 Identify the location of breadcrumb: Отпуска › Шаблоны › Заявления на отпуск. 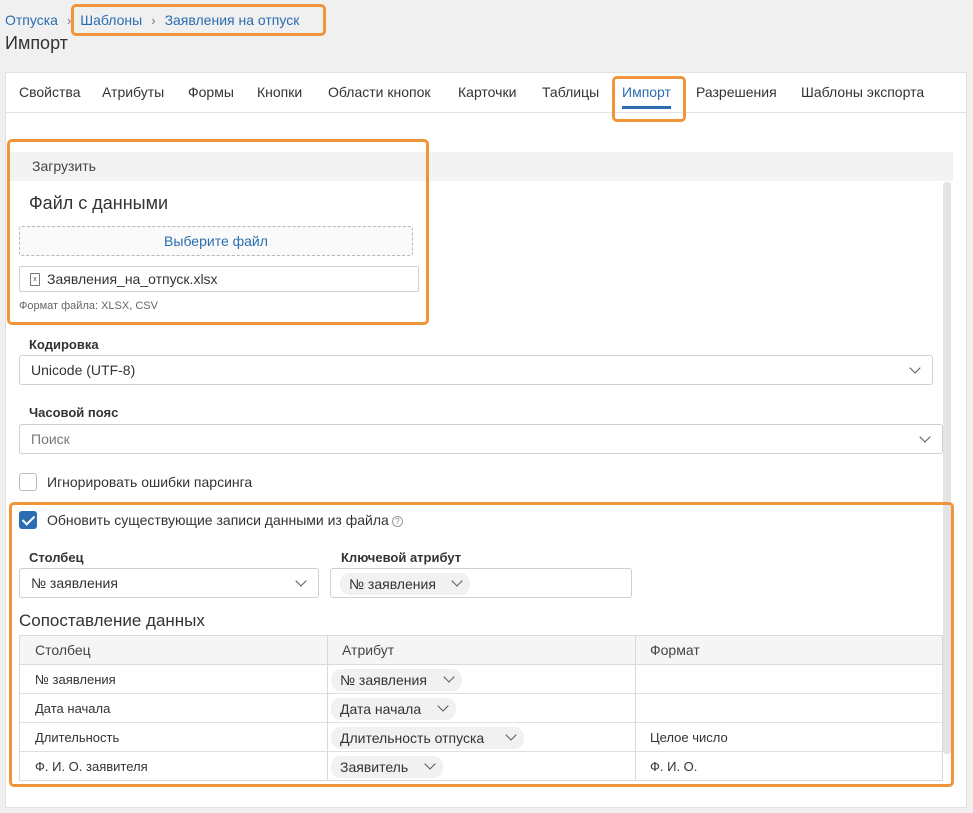
(152, 20).